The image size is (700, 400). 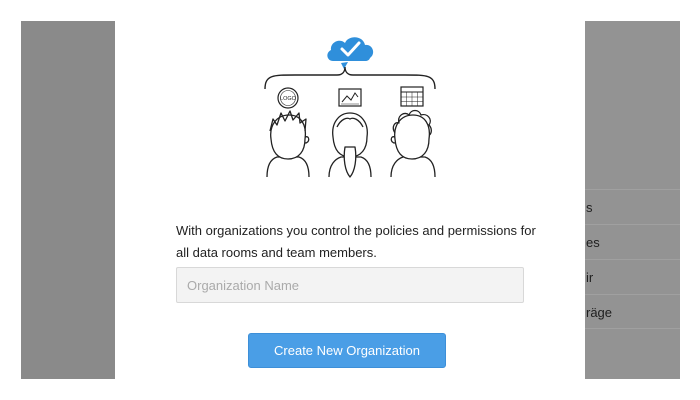 What do you see at coordinates (631, 276) in the screenshot?
I see `background-list-item: ir` at bounding box center [631, 276].